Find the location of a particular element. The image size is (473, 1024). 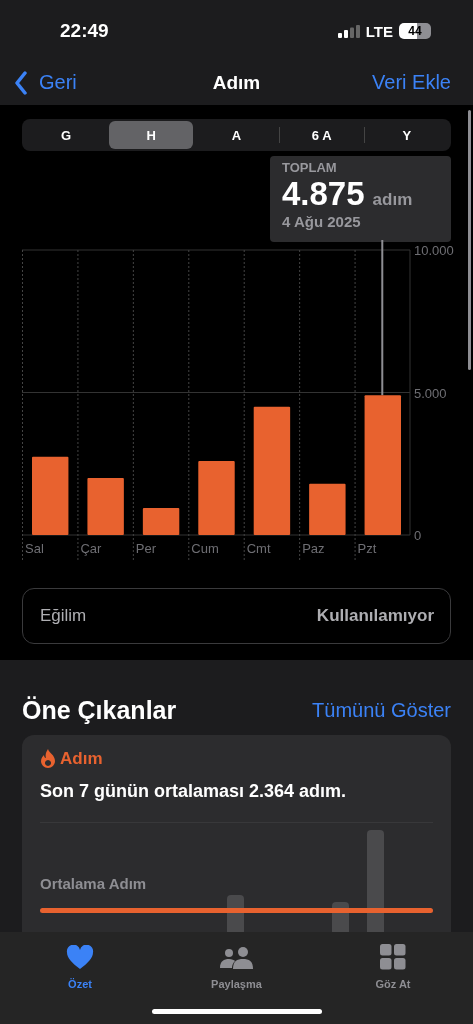

axis-label: Paz is located at coordinates (313, 548).